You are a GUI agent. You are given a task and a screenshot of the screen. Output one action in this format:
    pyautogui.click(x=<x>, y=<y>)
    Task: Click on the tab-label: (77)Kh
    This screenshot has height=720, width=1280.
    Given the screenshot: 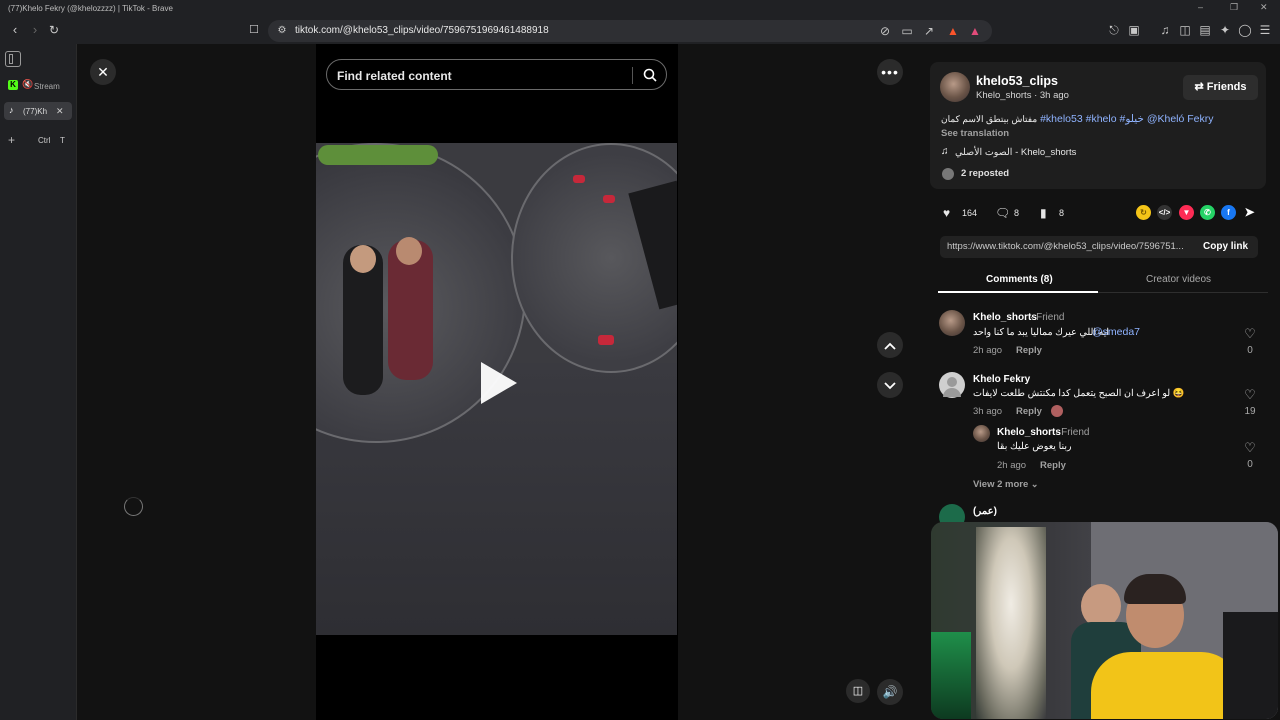 What is the action you would take?
    pyautogui.click(x=35, y=111)
    